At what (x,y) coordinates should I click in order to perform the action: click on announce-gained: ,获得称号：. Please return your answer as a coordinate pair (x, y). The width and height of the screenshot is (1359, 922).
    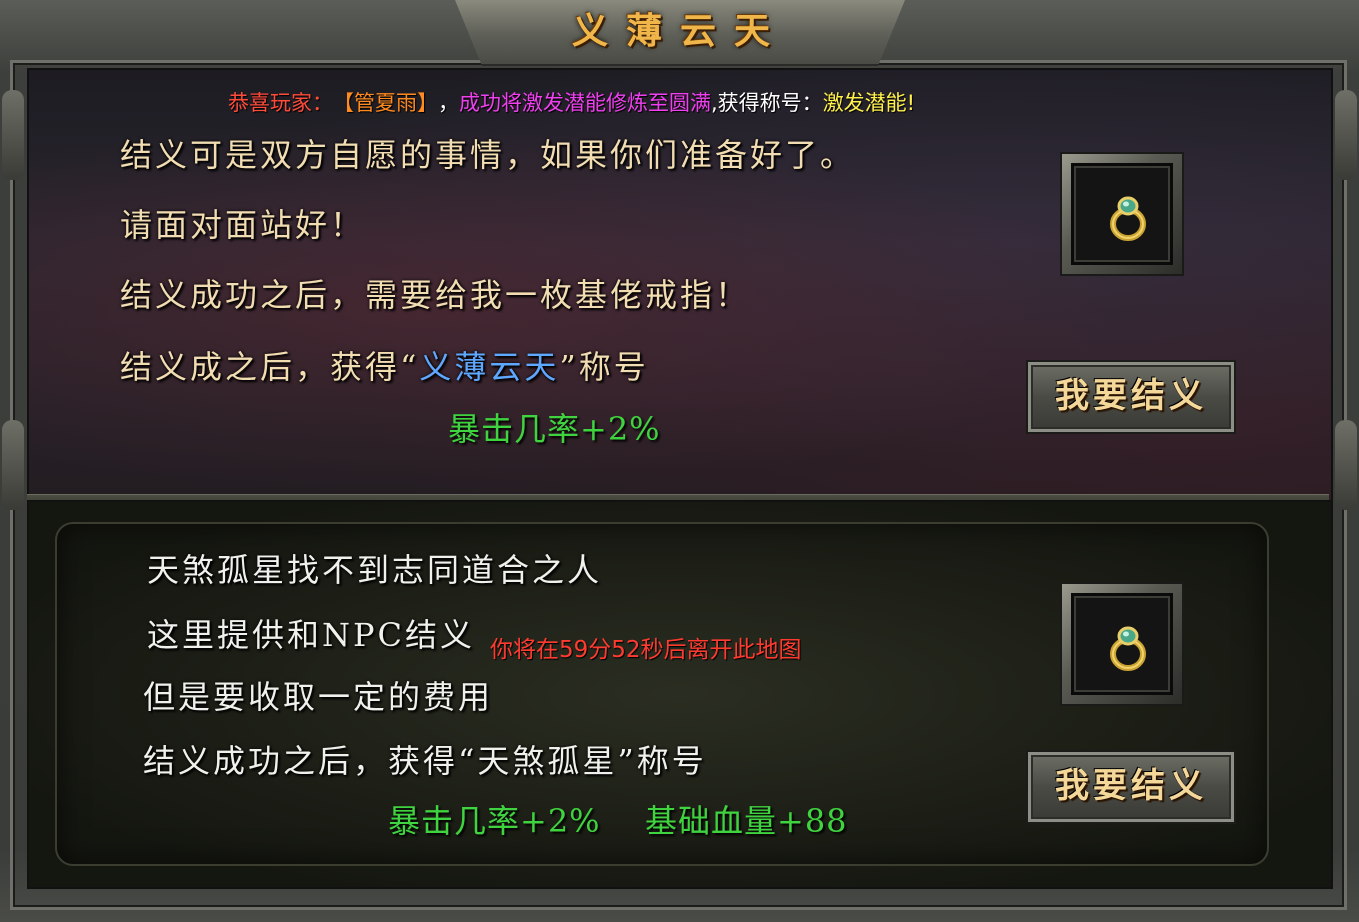
    Looking at the image, I should click on (767, 103).